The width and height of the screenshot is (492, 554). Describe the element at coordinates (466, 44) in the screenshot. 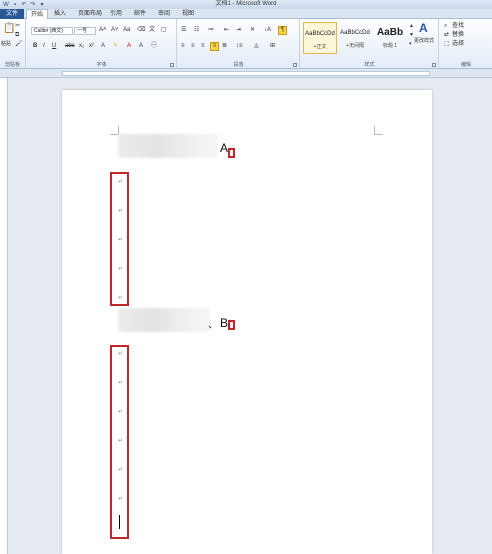

I see `editing-group: ⌕ 查找 ⇄ 替换 ⬚ 选择 编辑` at that location.